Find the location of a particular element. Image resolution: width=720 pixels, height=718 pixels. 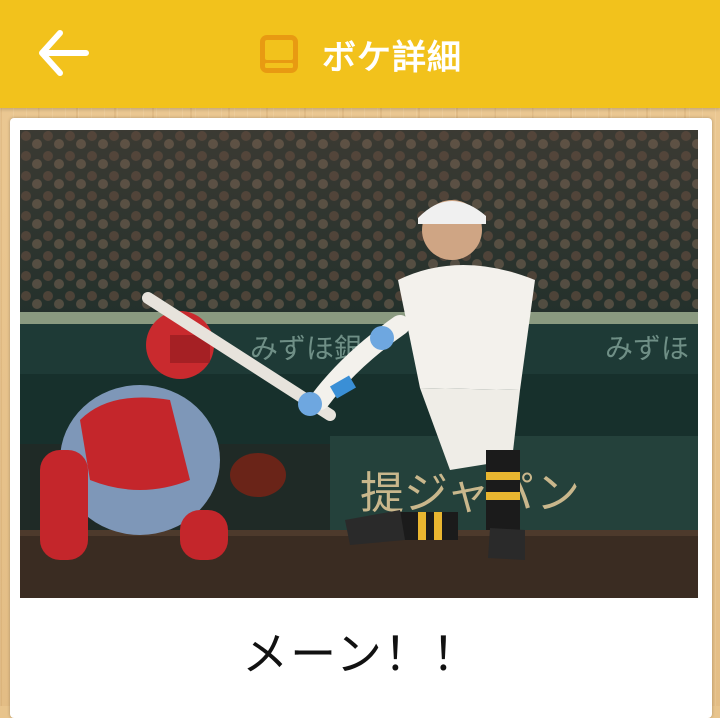

svg-text: みずほ is located at coordinates (647, 348).